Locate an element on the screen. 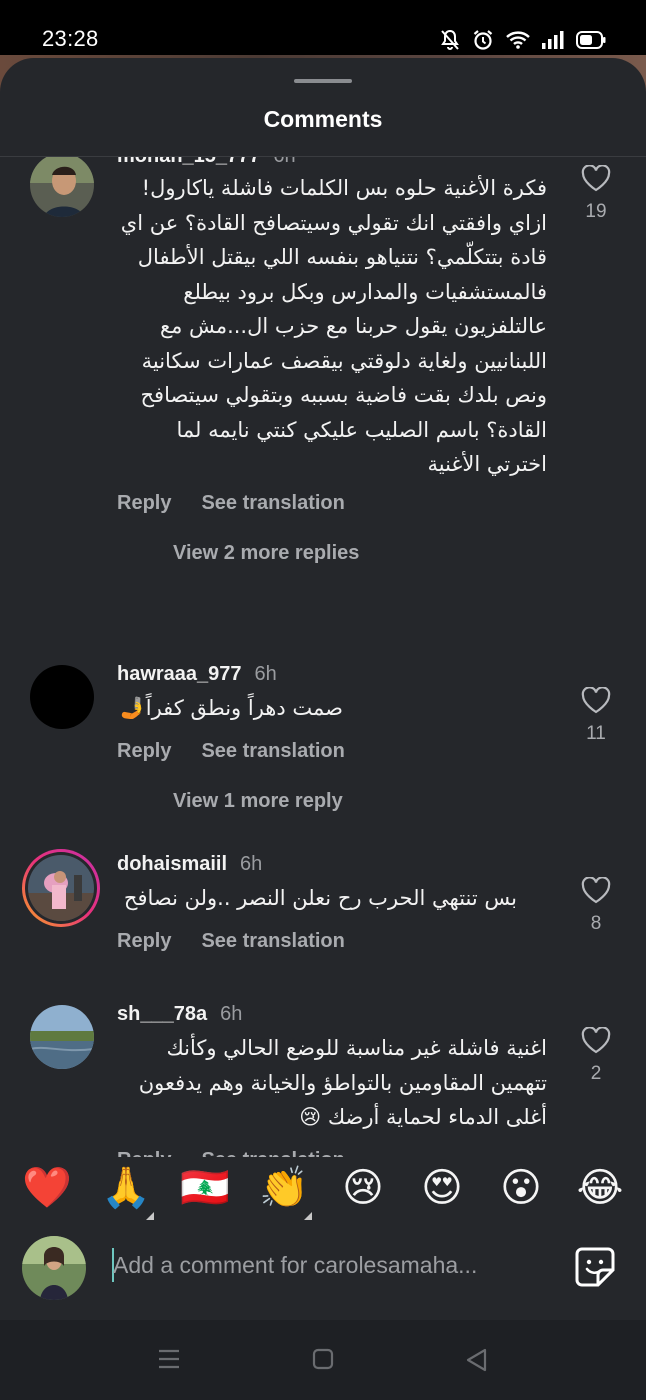  reaction-heart: ❤️ is located at coordinates (47, 1188).